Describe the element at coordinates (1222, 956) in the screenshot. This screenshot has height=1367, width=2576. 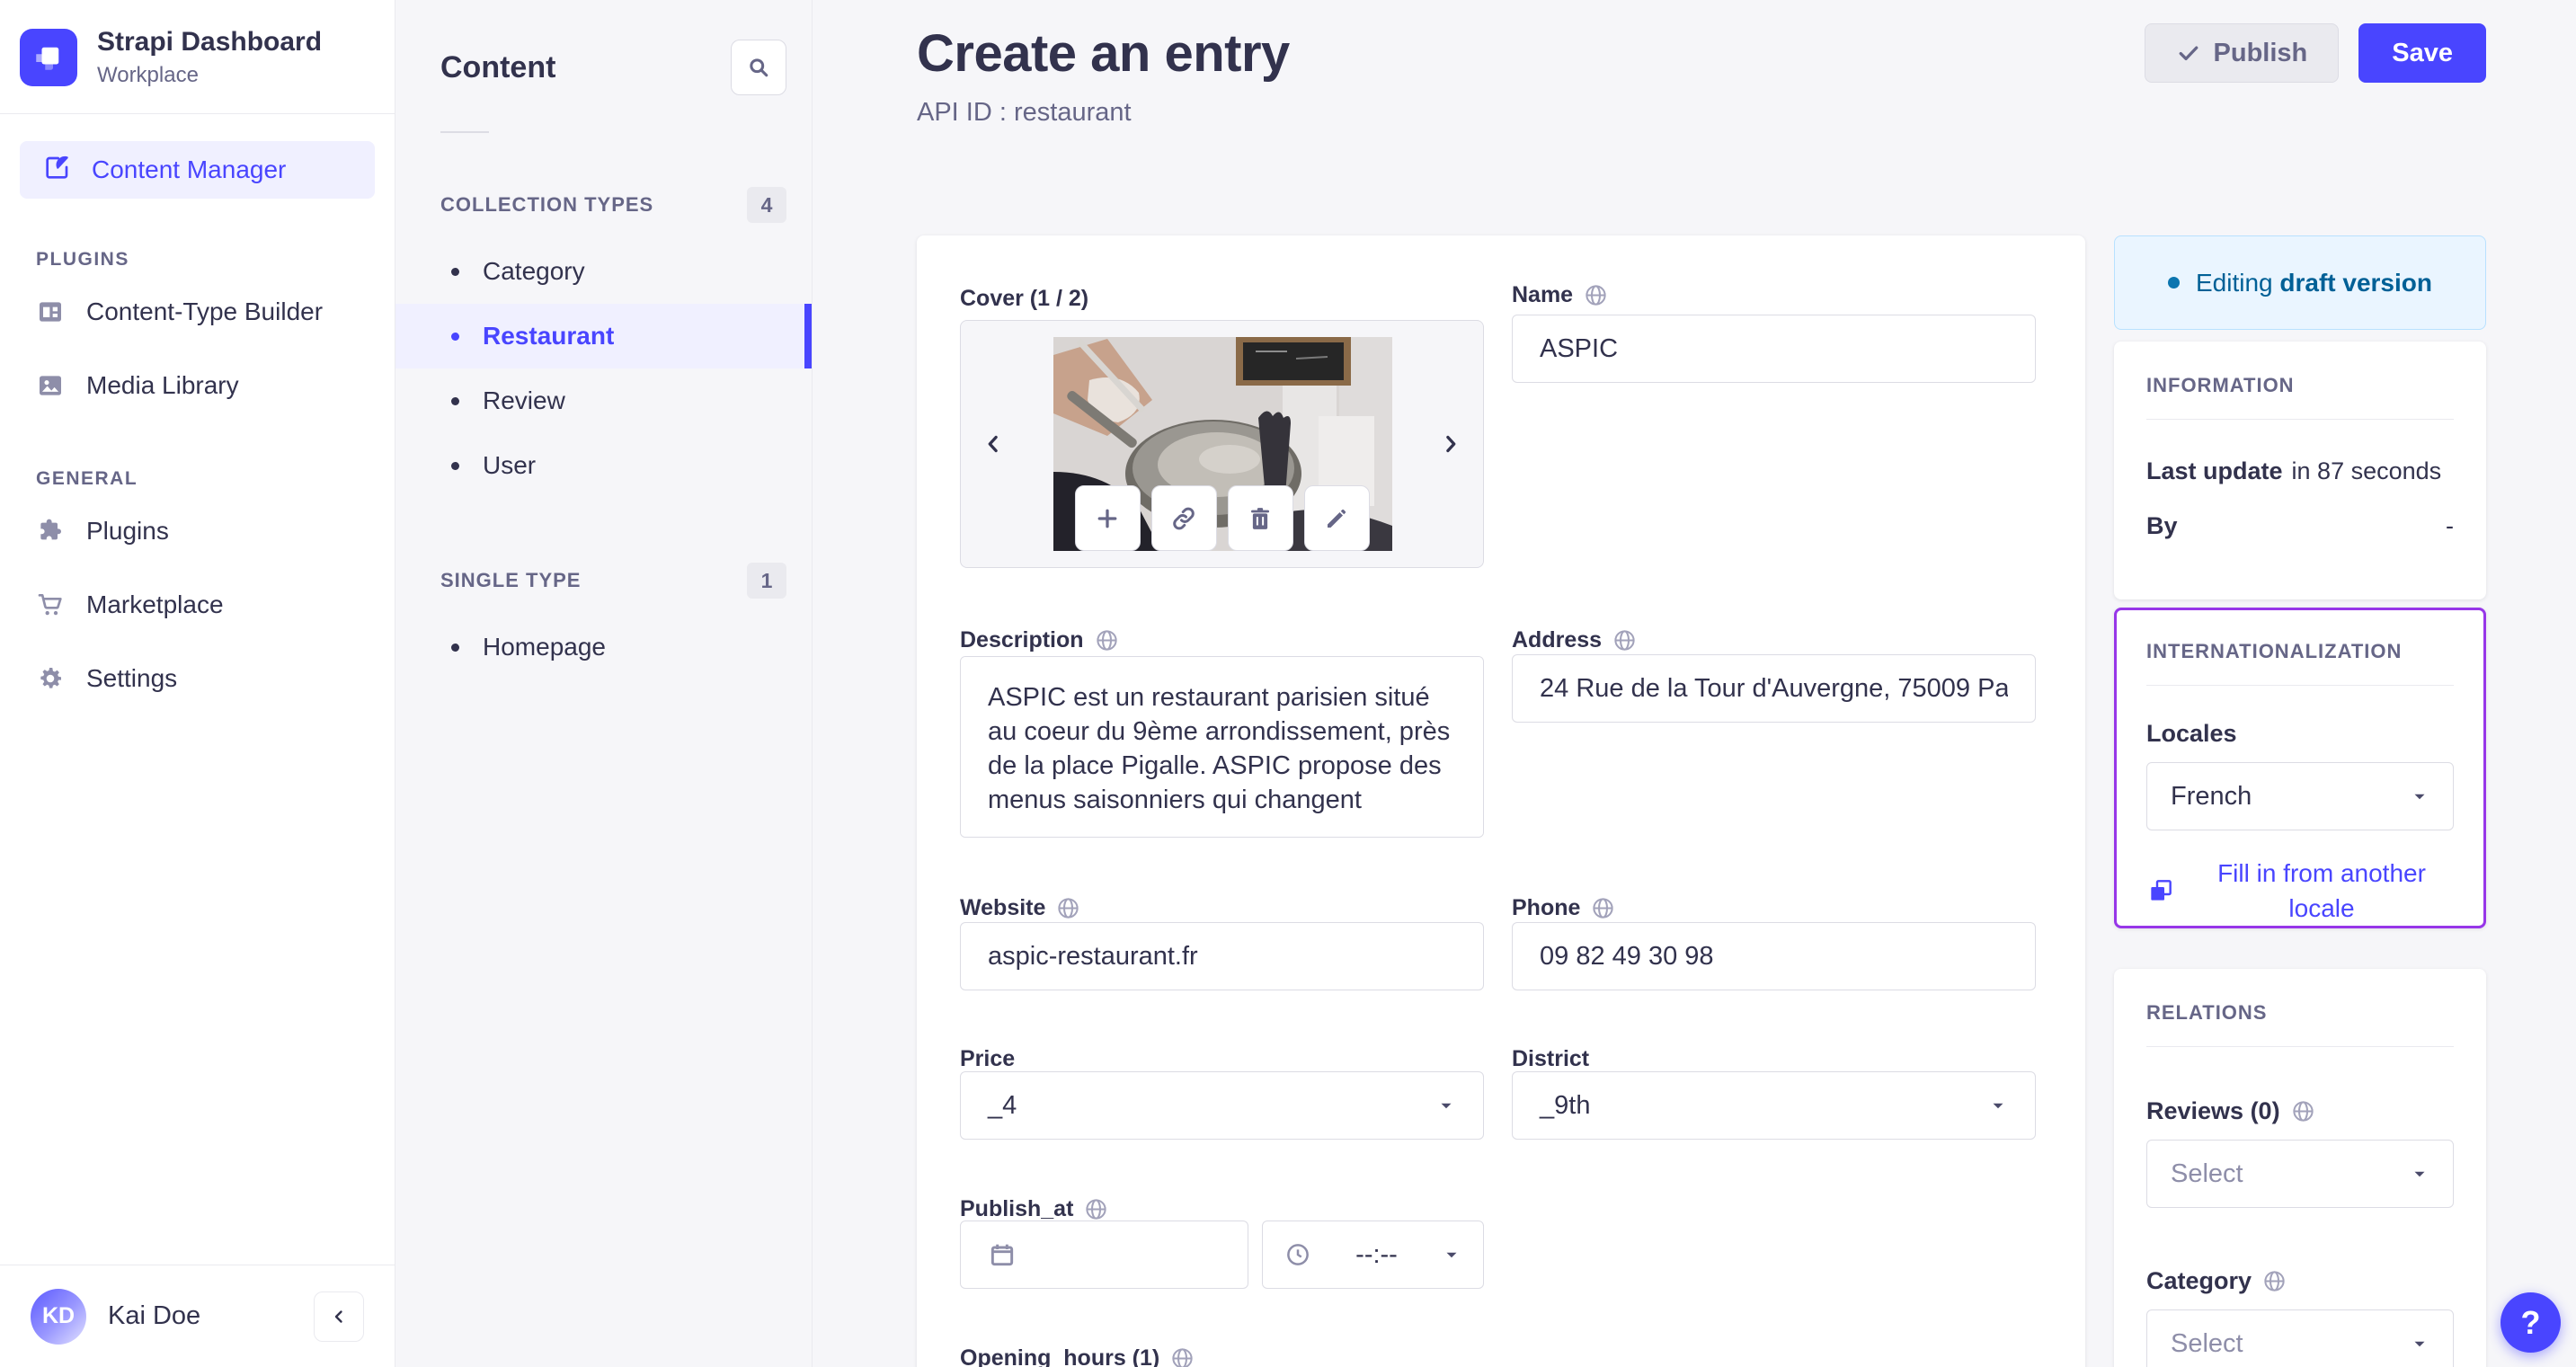
I see `website-field` at that location.